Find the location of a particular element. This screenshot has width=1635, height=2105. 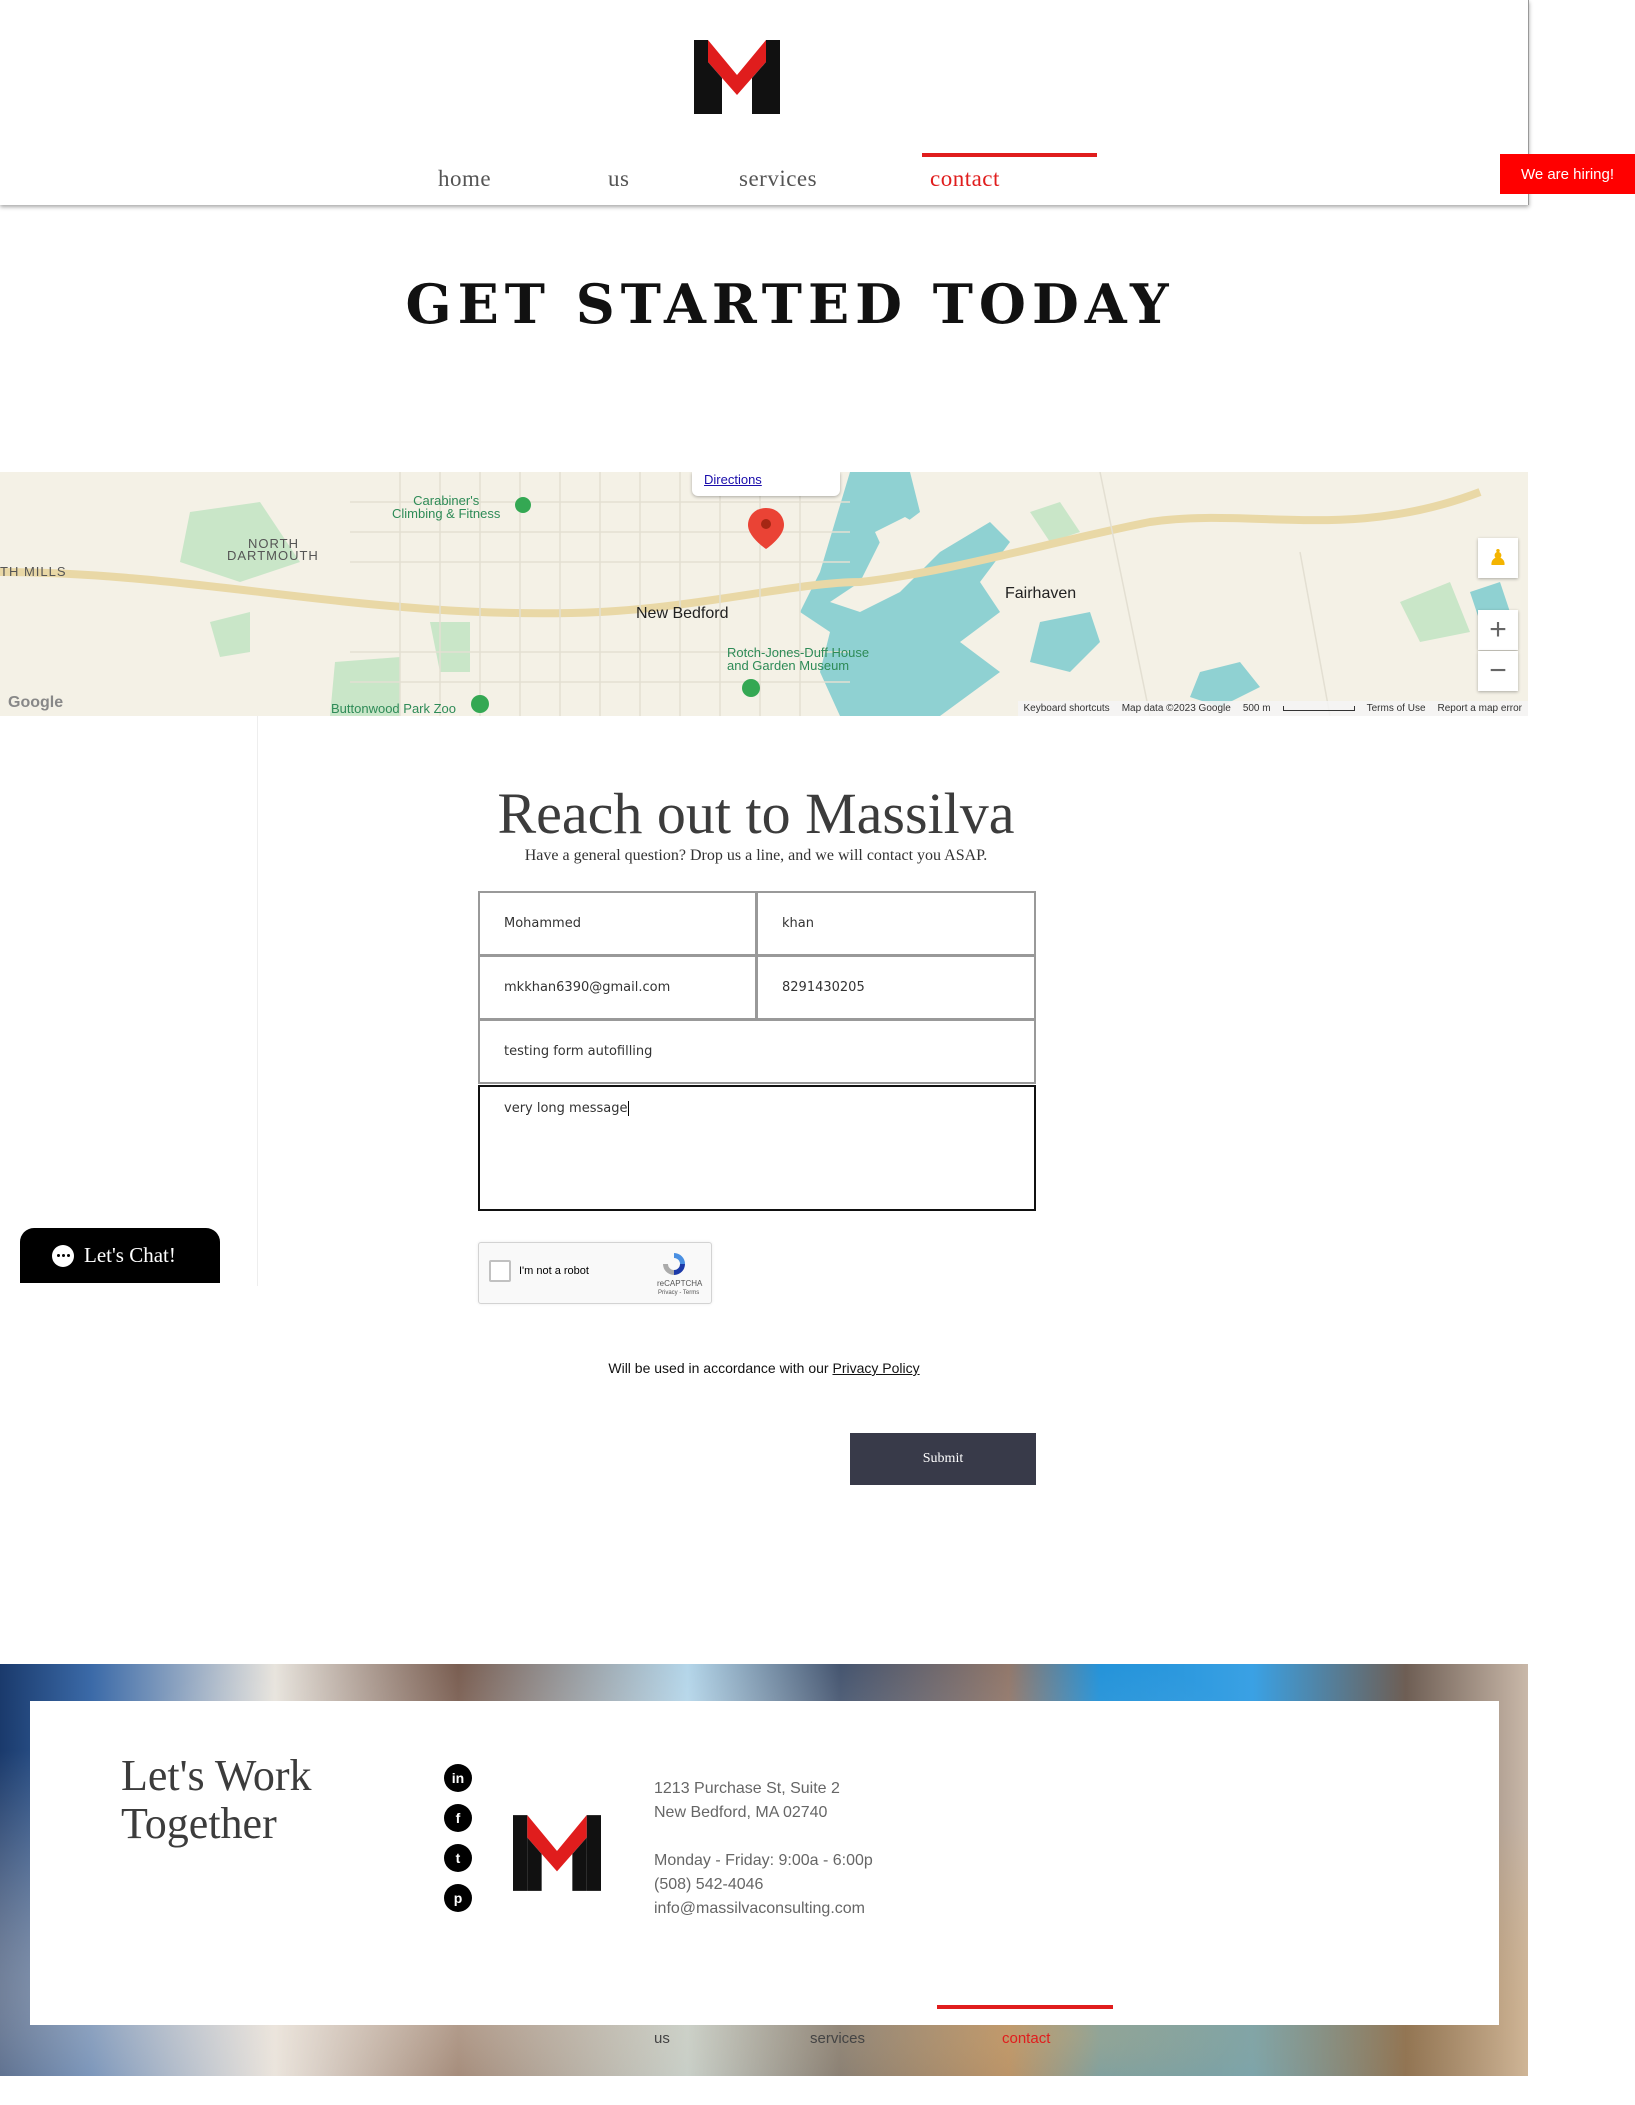

privacy-policy-link: Privacy Policy is located at coordinates (875, 1368).